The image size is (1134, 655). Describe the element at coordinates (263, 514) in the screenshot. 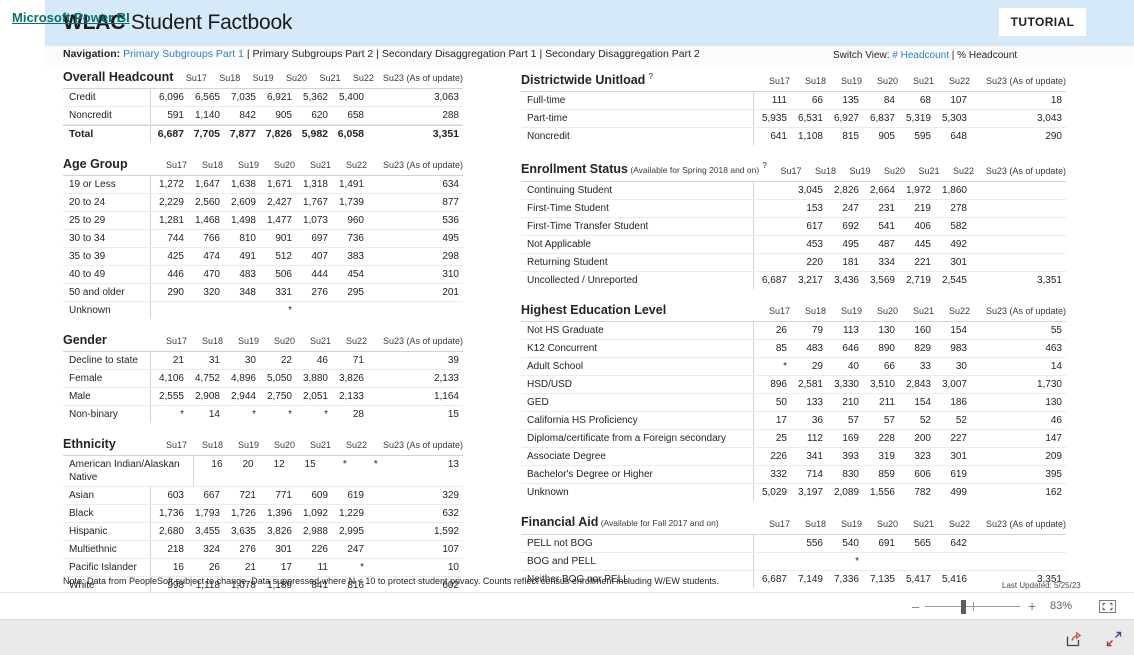

I see `table-row: Black 1,736 1,793 1,726 1,396 1,092 1,229 632` at that location.